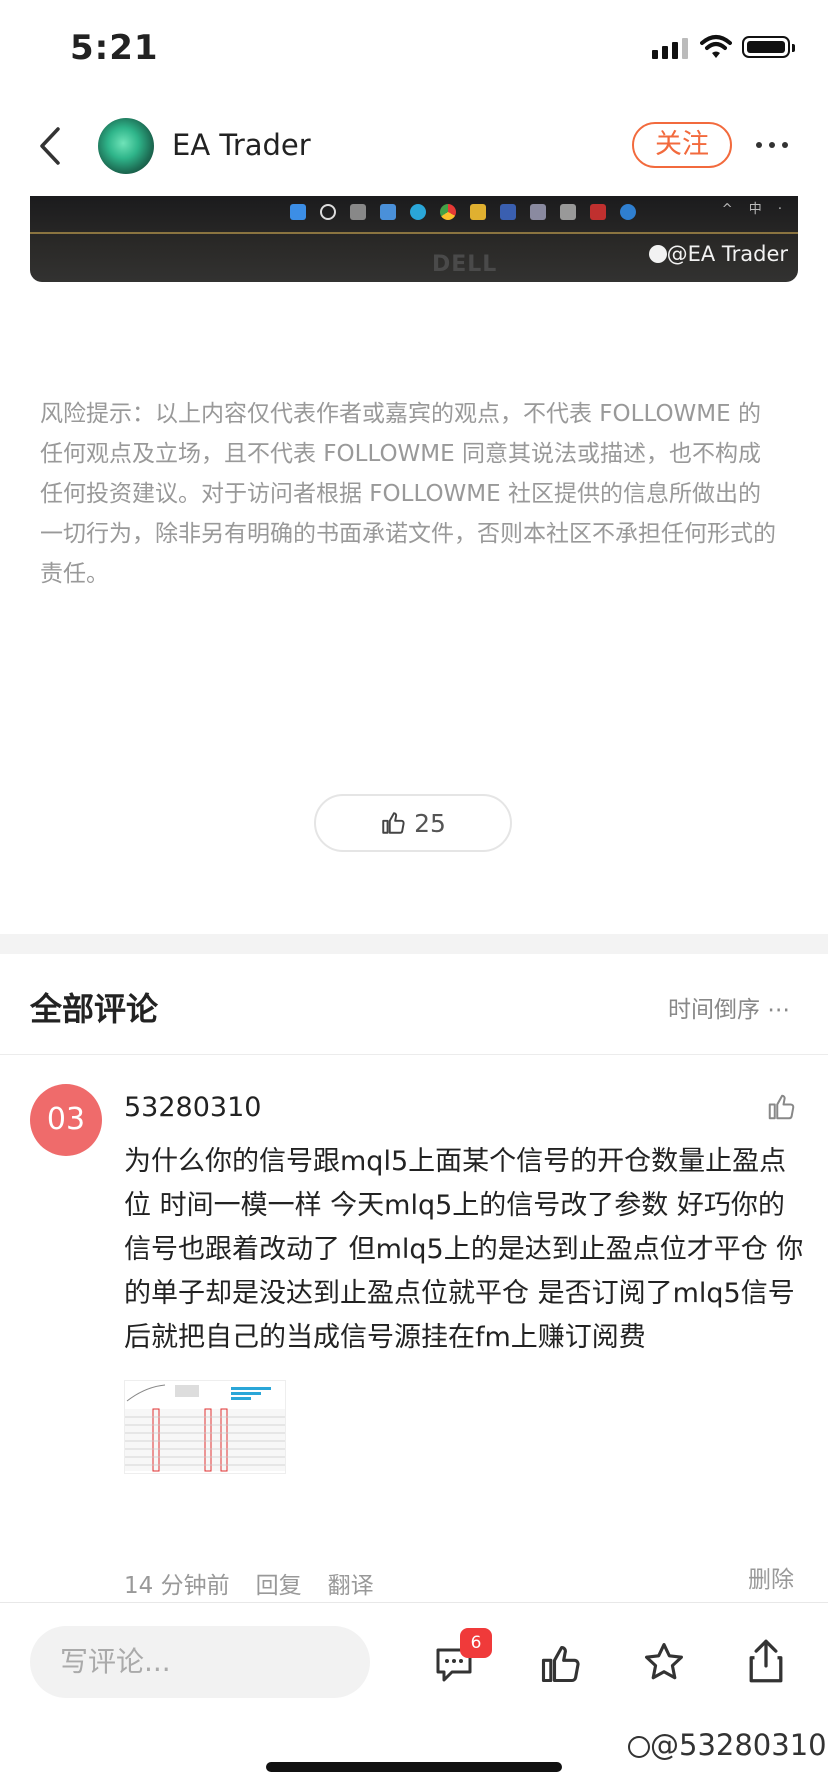 The width and height of the screenshot is (828, 1792). What do you see at coordinates (729, 1007) in the screenshot?
I see `sort-toggle: 时间倒序 ⋯` at bounding box center [729, 1007].